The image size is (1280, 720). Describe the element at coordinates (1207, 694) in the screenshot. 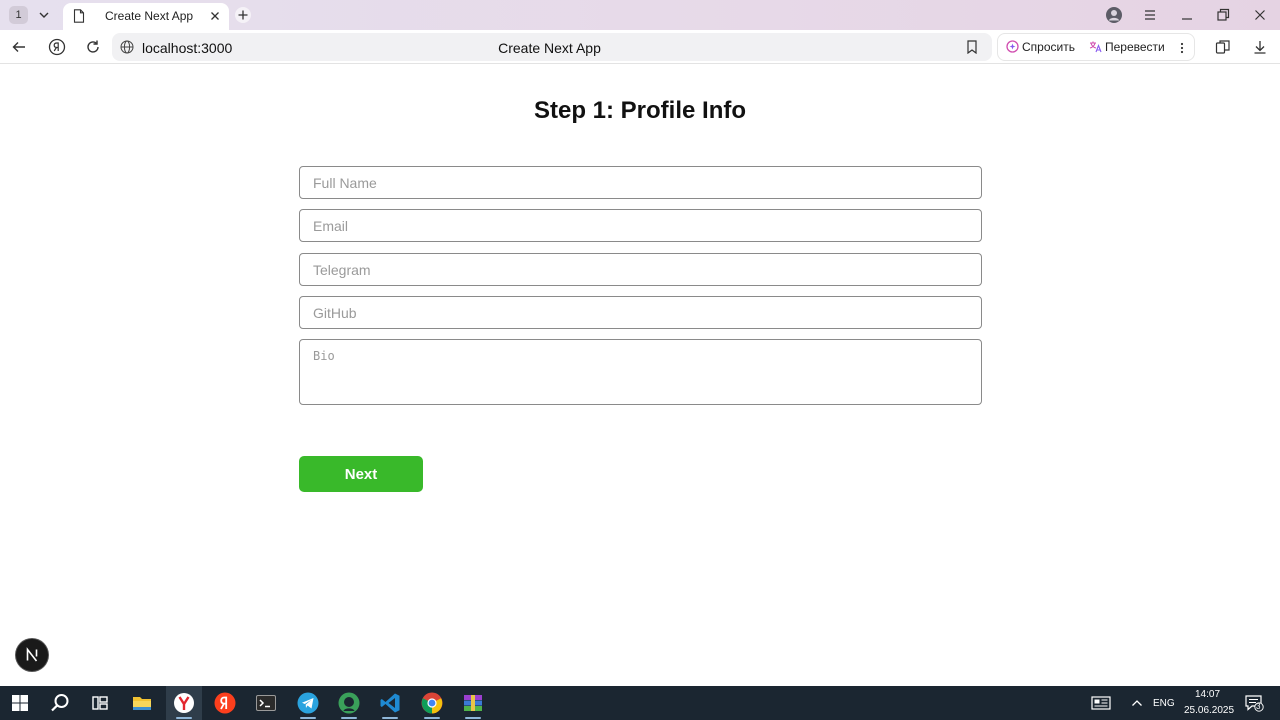

I see `clock-time: 14:07` at that location.